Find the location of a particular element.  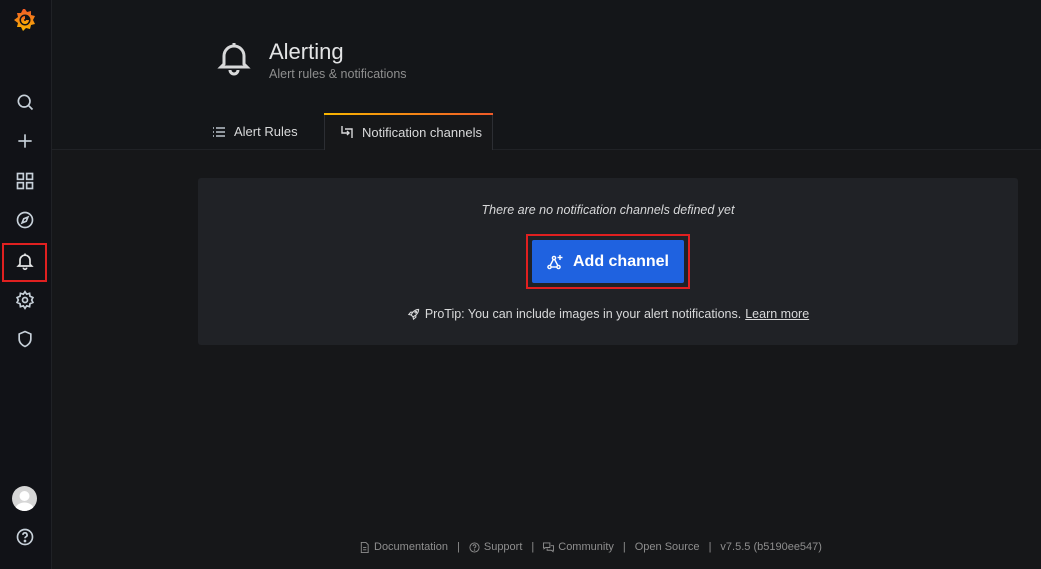

avatar is located at coordinates (24, 498).